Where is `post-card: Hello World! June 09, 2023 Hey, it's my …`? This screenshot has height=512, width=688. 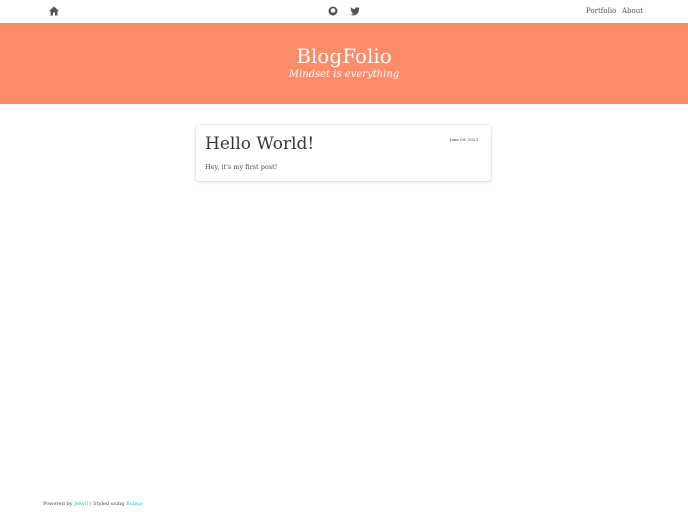 post-card: Hello World! June 09, 2023 Hey, it's my … is located at coordinates (343, 153).